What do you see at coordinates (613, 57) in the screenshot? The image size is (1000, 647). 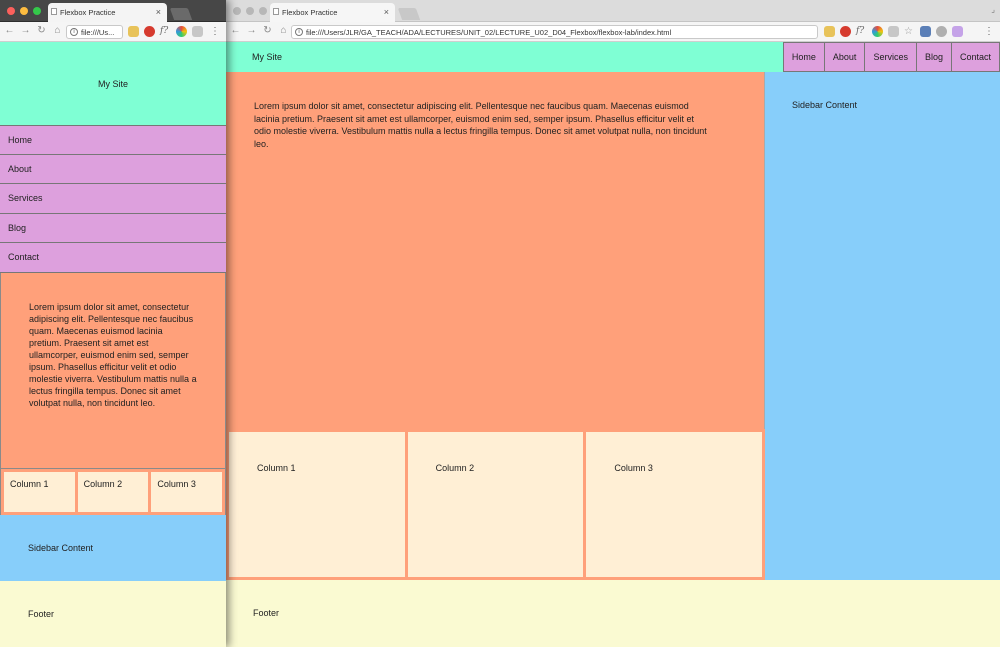 I see `site-header: My Site Home About Services Blog Contact` at bounding box center [613, 57].